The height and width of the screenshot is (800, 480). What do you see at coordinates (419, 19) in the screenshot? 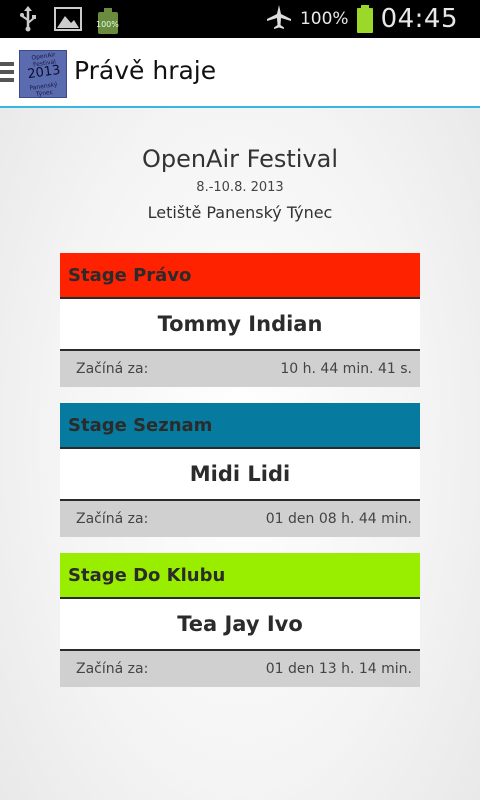
I see `clock: 04:45` at bounding box center [419, 19].